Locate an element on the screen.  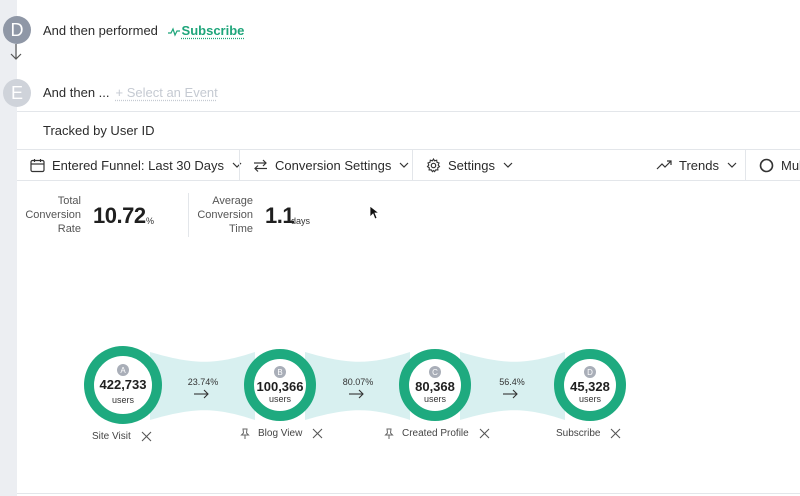
node-a-count: 422,733 is located at coordinates (123, 384).